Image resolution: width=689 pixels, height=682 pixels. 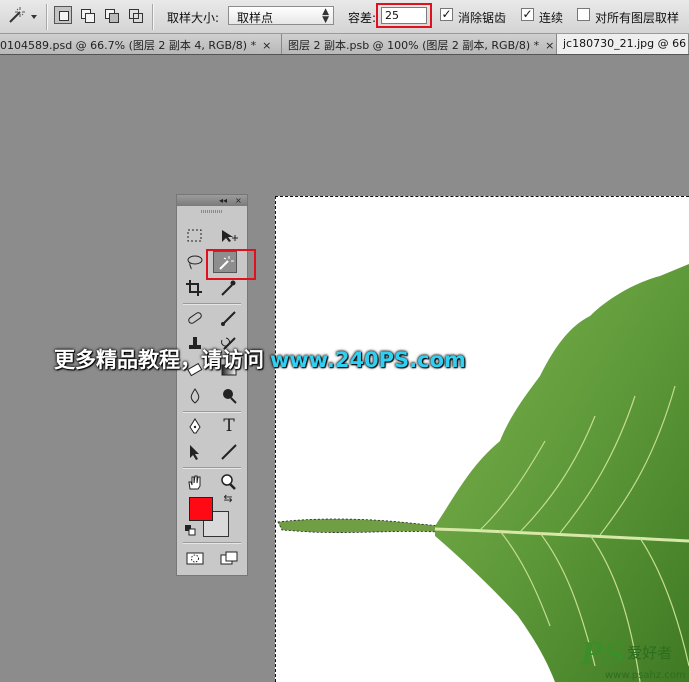 What do you see at coordinates (111, 15) in the screenshot?
I see `subtract-from-selection-button` at bounding box center [111, 15].